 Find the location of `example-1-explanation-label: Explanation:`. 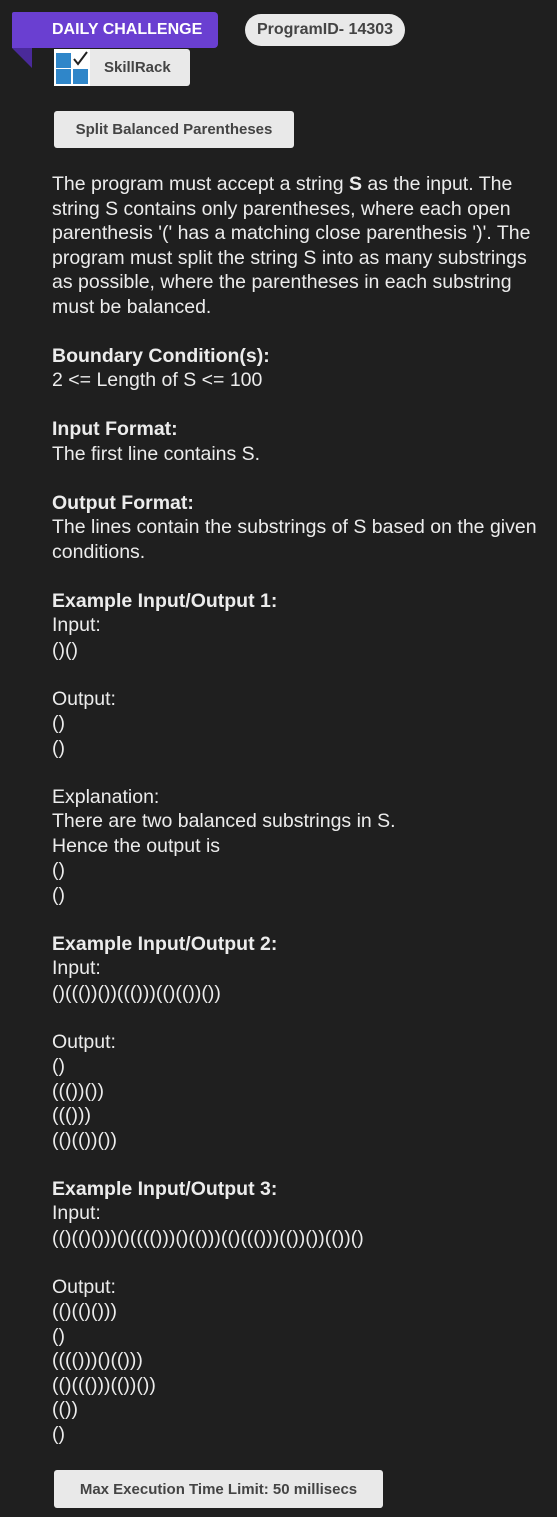

example-1-explanation-label: Explanation: is located at coordinates (106, 796).